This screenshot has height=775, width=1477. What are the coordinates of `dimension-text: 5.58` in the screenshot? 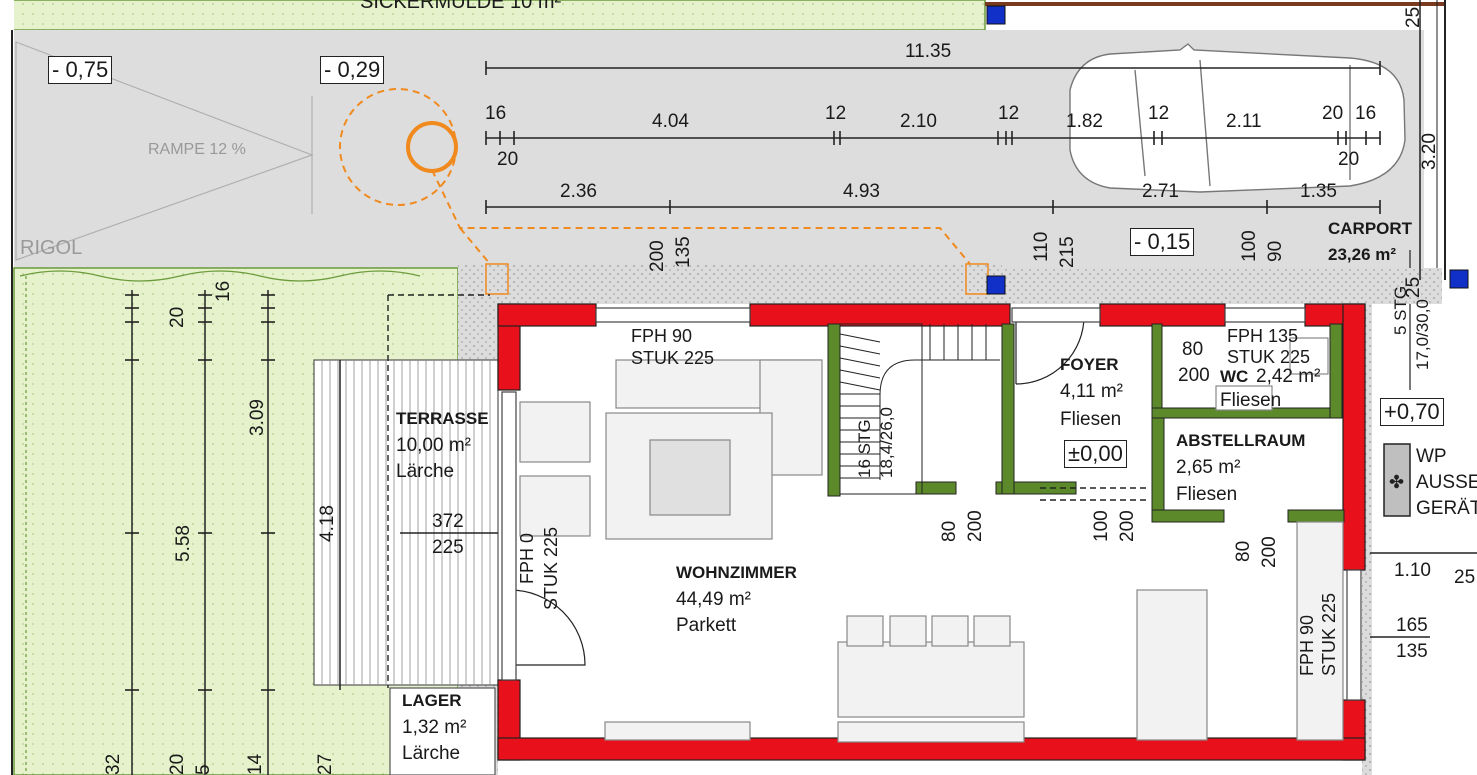 It's located at (183, 543).